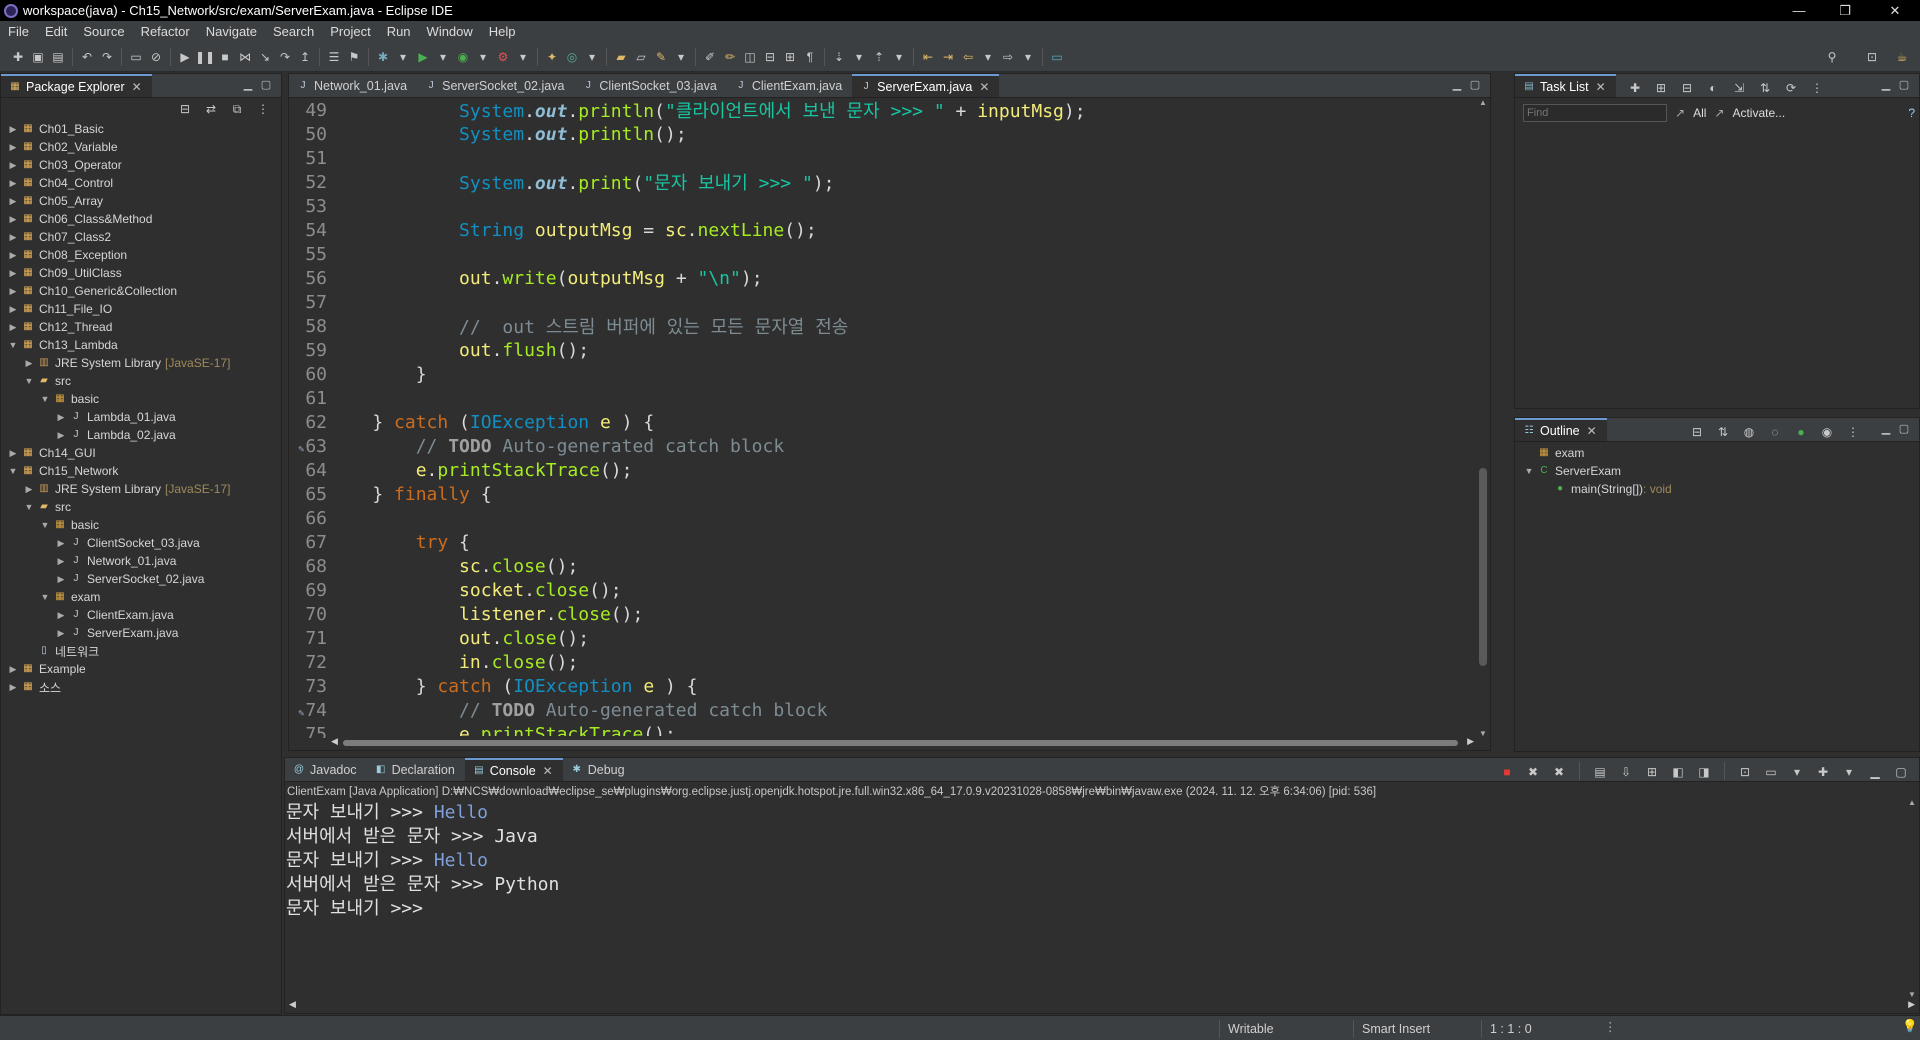  I want to click on filters-icon: ⧉, so click(237, 109).